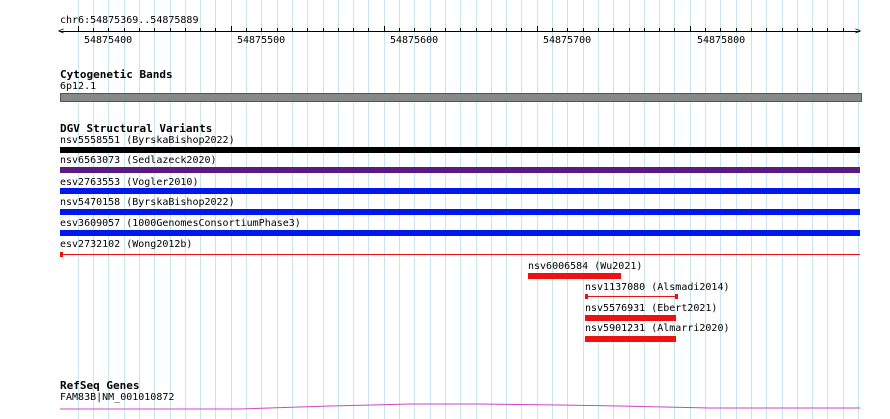 The width and height of the screenshot is (890, 419). I want to click on variant-label: nsv1137080 (Alsmadi2014), so click(657, 287).